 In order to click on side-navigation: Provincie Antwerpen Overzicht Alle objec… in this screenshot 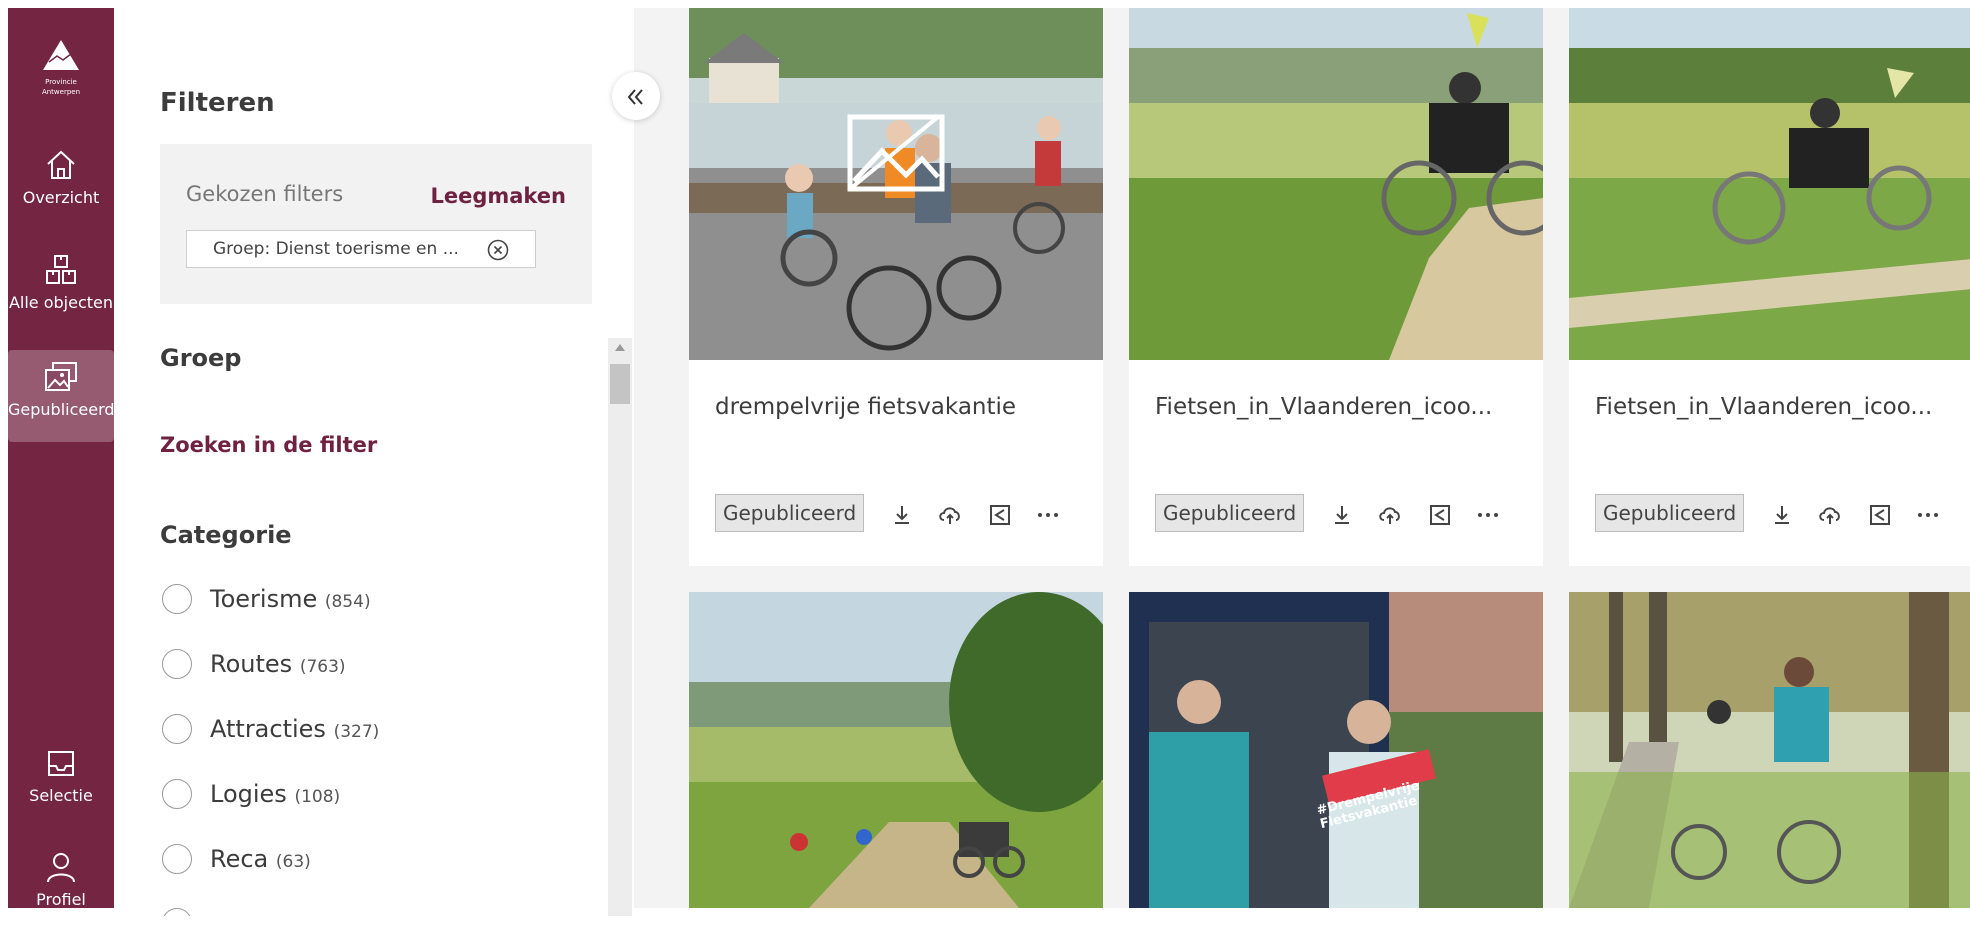, I will do `click(61, 458)`.